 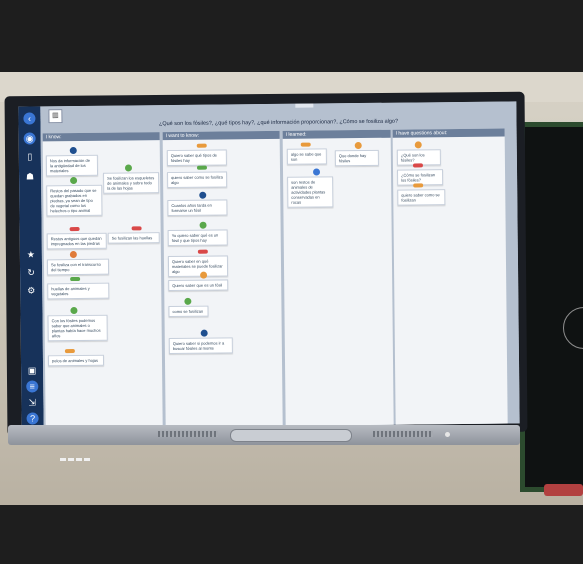 What do you see at coordinates (188, 434) in the screenshot?
I see `left-speaker` at bounding box center [188, 434].